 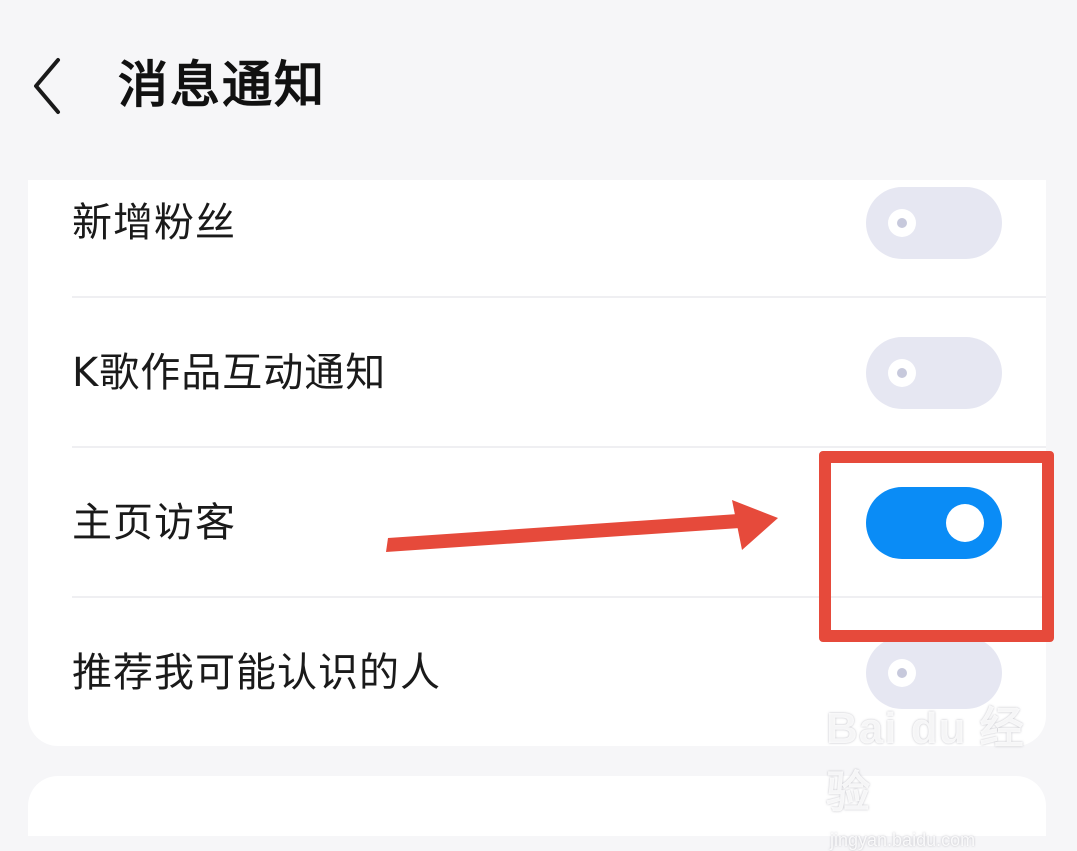 I want to click on back-button, so click(x=54, y=85).